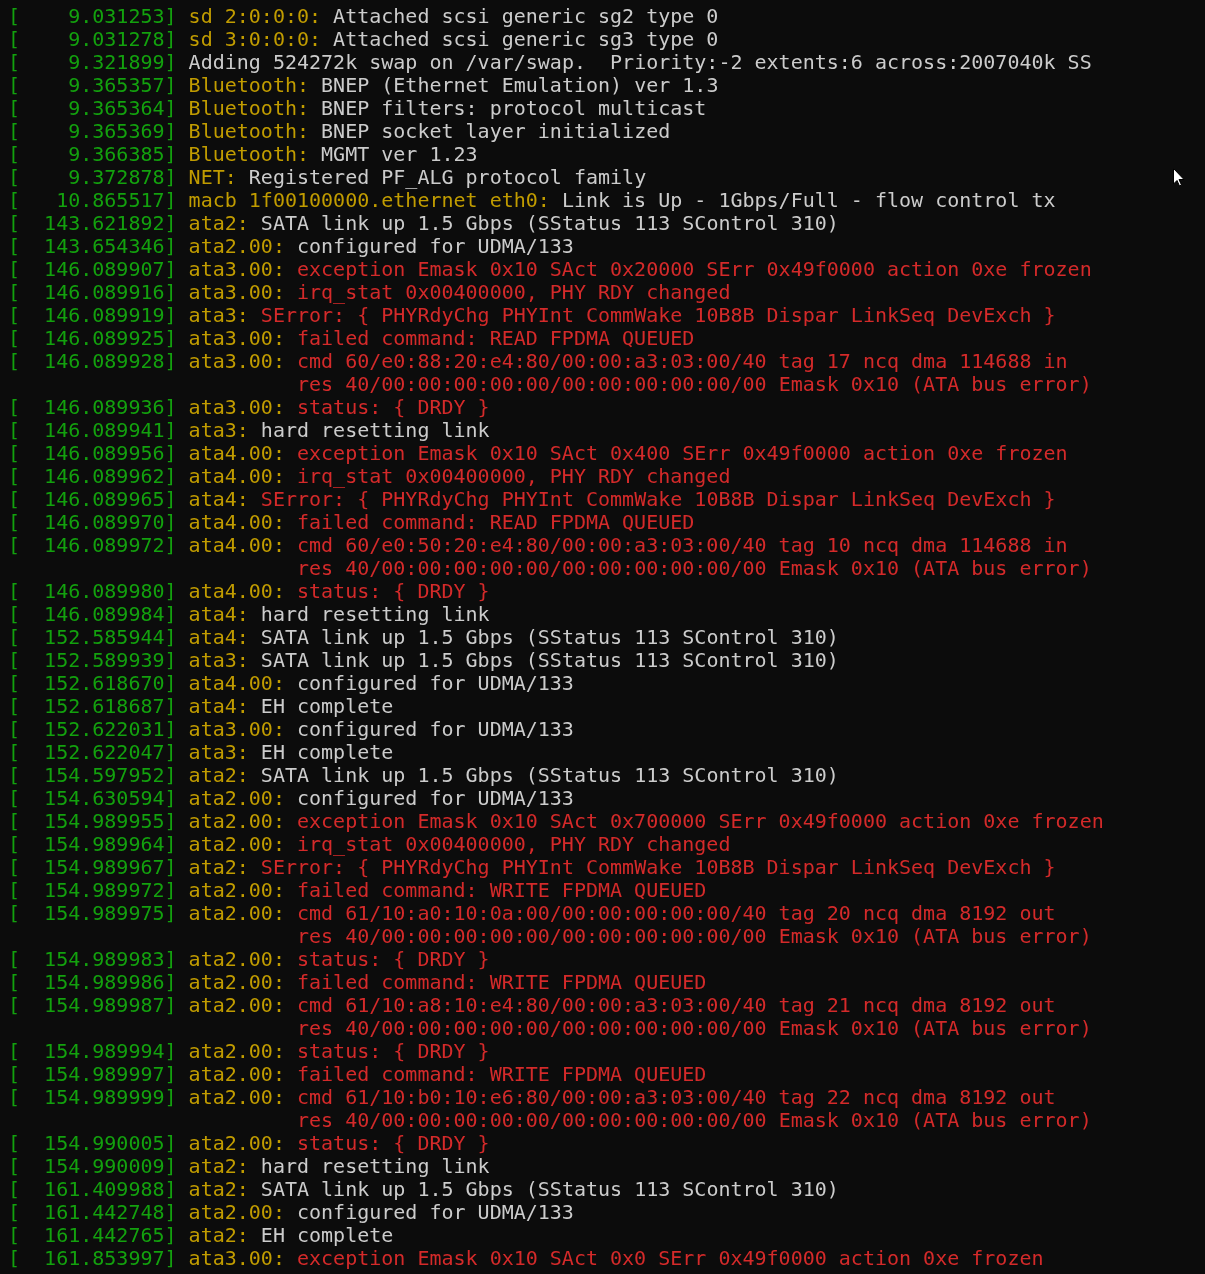 The width and height of the screenshot is (1205, 1274). I want to click on timestamp: [ 146.089919], so click(92, 315).